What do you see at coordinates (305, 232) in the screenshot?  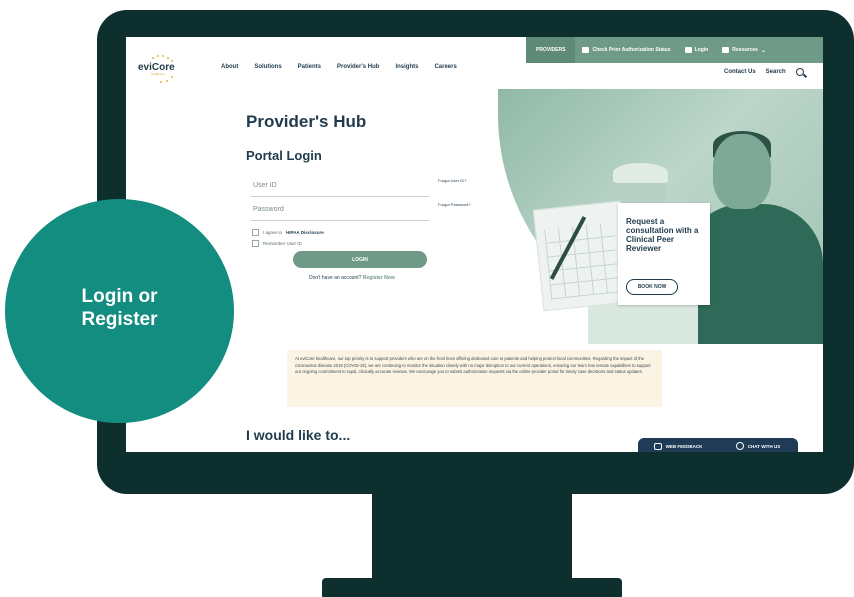 I see `hipaa-disclosure-link: HIPAA Disclosure` at bounding box center [305, 232].